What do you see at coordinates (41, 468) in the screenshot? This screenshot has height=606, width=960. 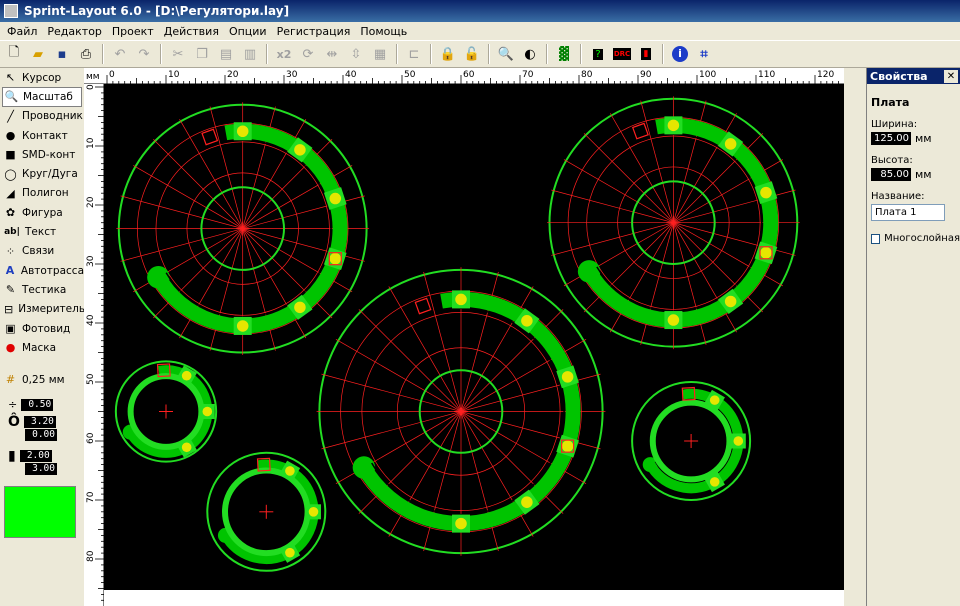 I see `smd-height-input: 3.00` at bounding box center [41, 468].